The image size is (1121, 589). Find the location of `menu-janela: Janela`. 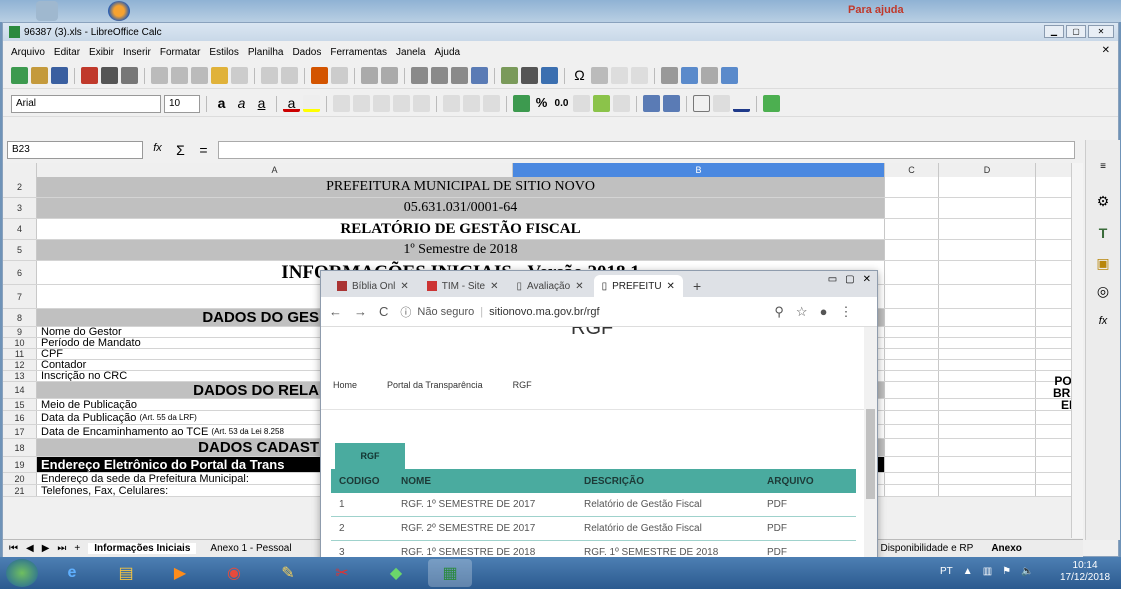

menu-janela: Janela is located at coordinates (410, 52).